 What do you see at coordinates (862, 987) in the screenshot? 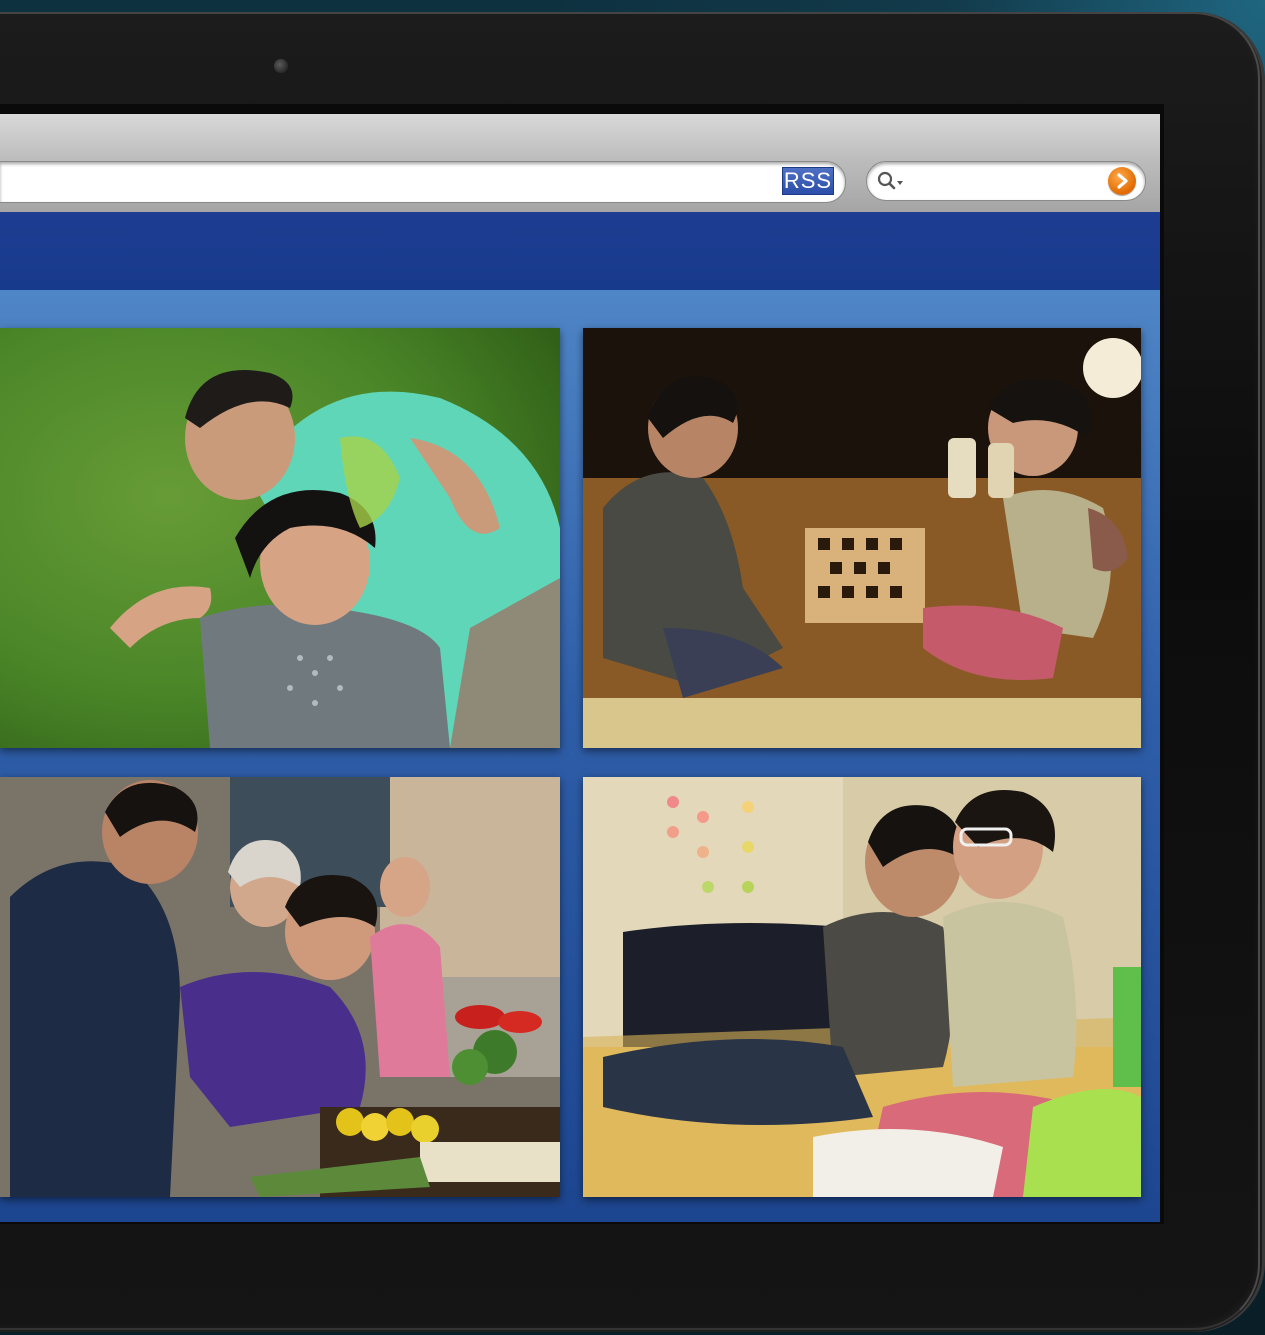
I see `couple-on-sofa-photo` at bounding box center [862, 987].